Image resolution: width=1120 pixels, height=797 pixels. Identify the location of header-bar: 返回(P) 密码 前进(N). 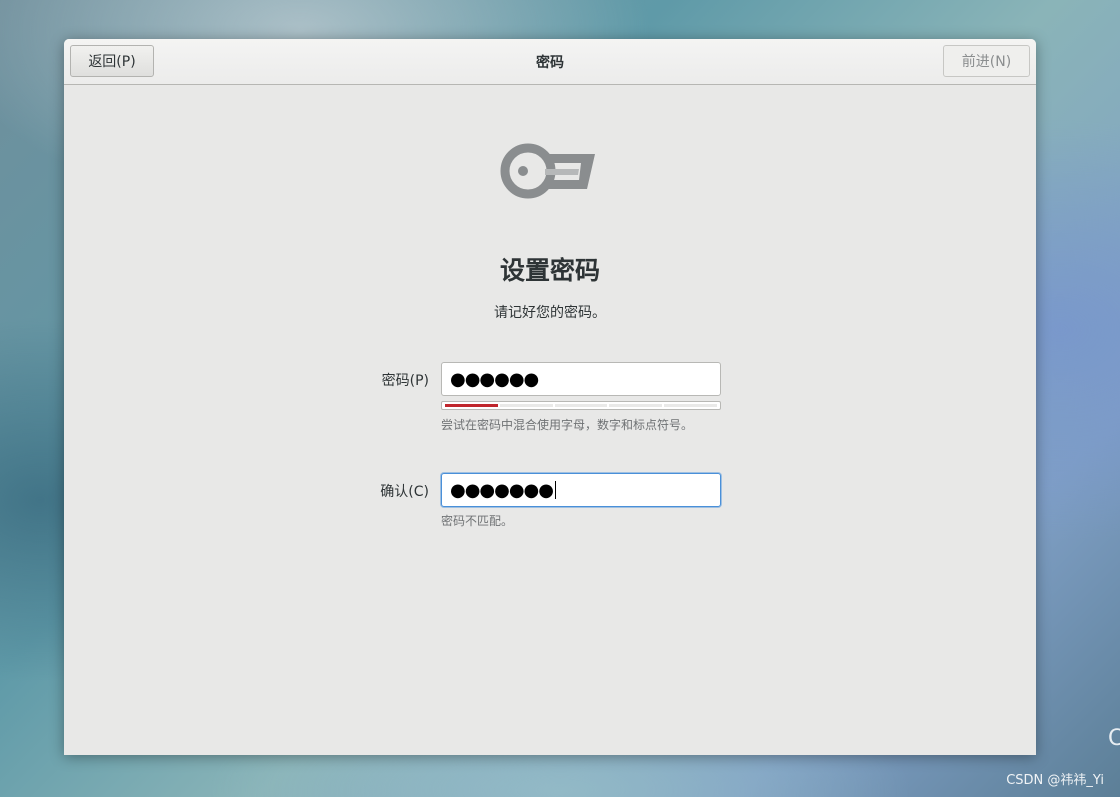
(550, 62).